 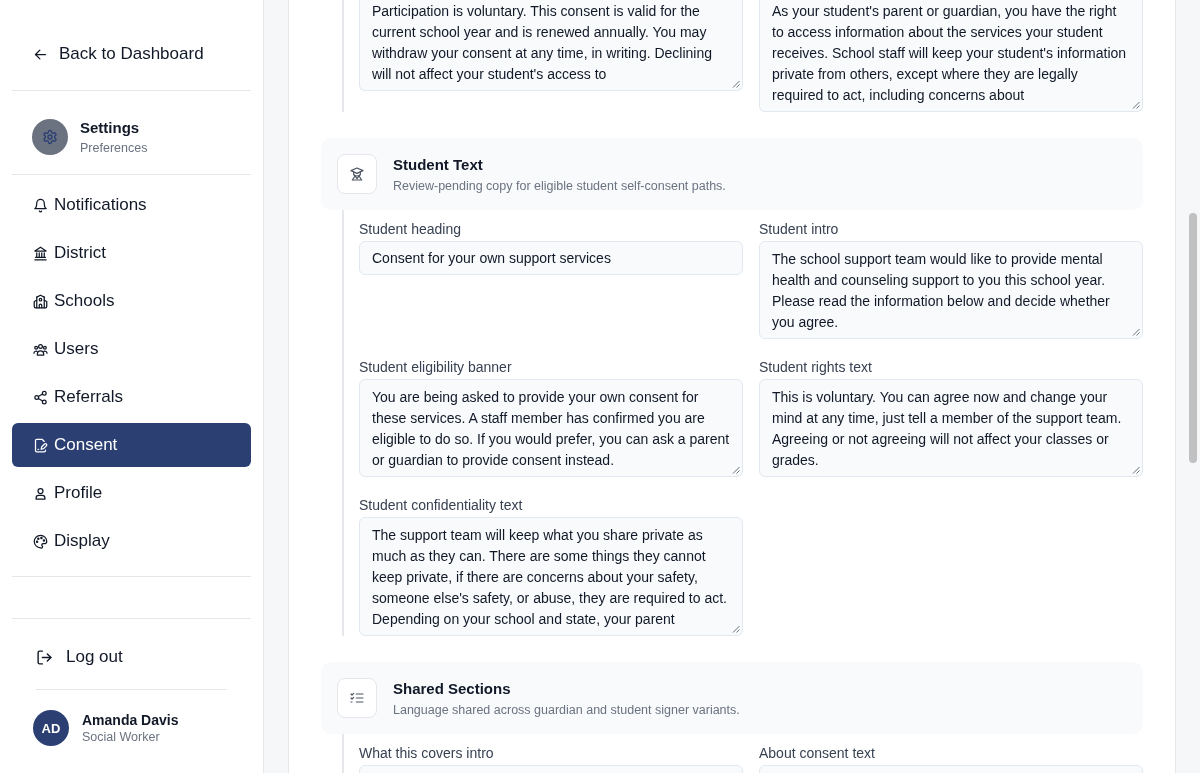 What do you see at coordinates (438, 164) in the screenshot?
I see `section-title: Student Text` at bounding box center [438, 164].